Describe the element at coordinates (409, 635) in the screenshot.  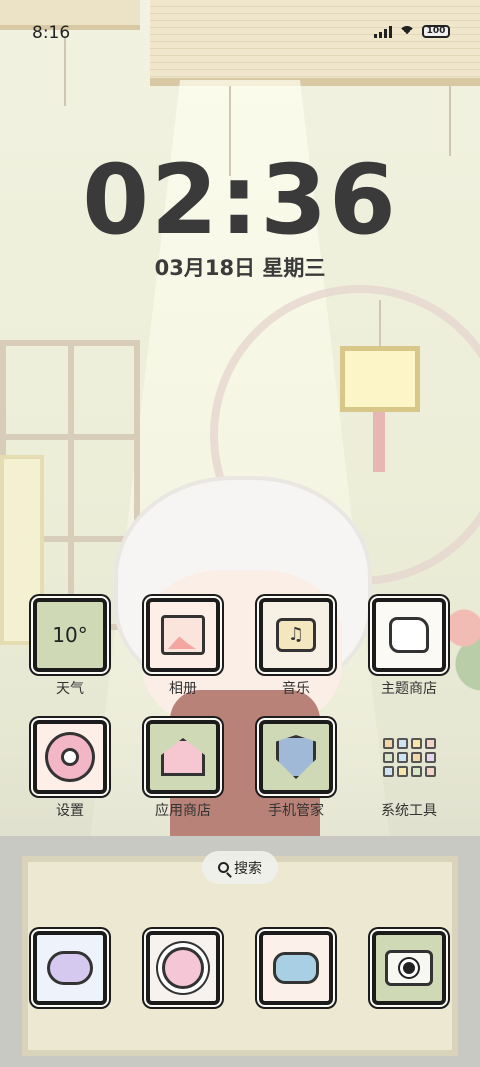
I see `theme-store-icon` at that location.